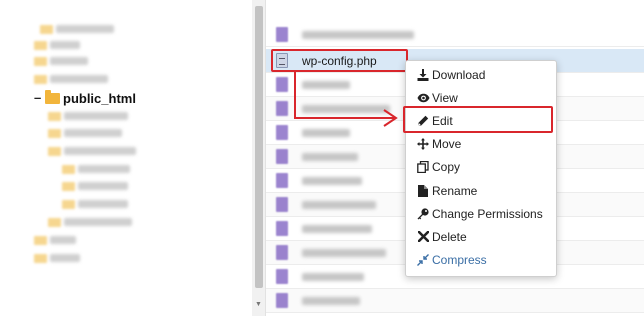 The image size is (644, 316). I want to click on pencil-icon, so click(423, 121).